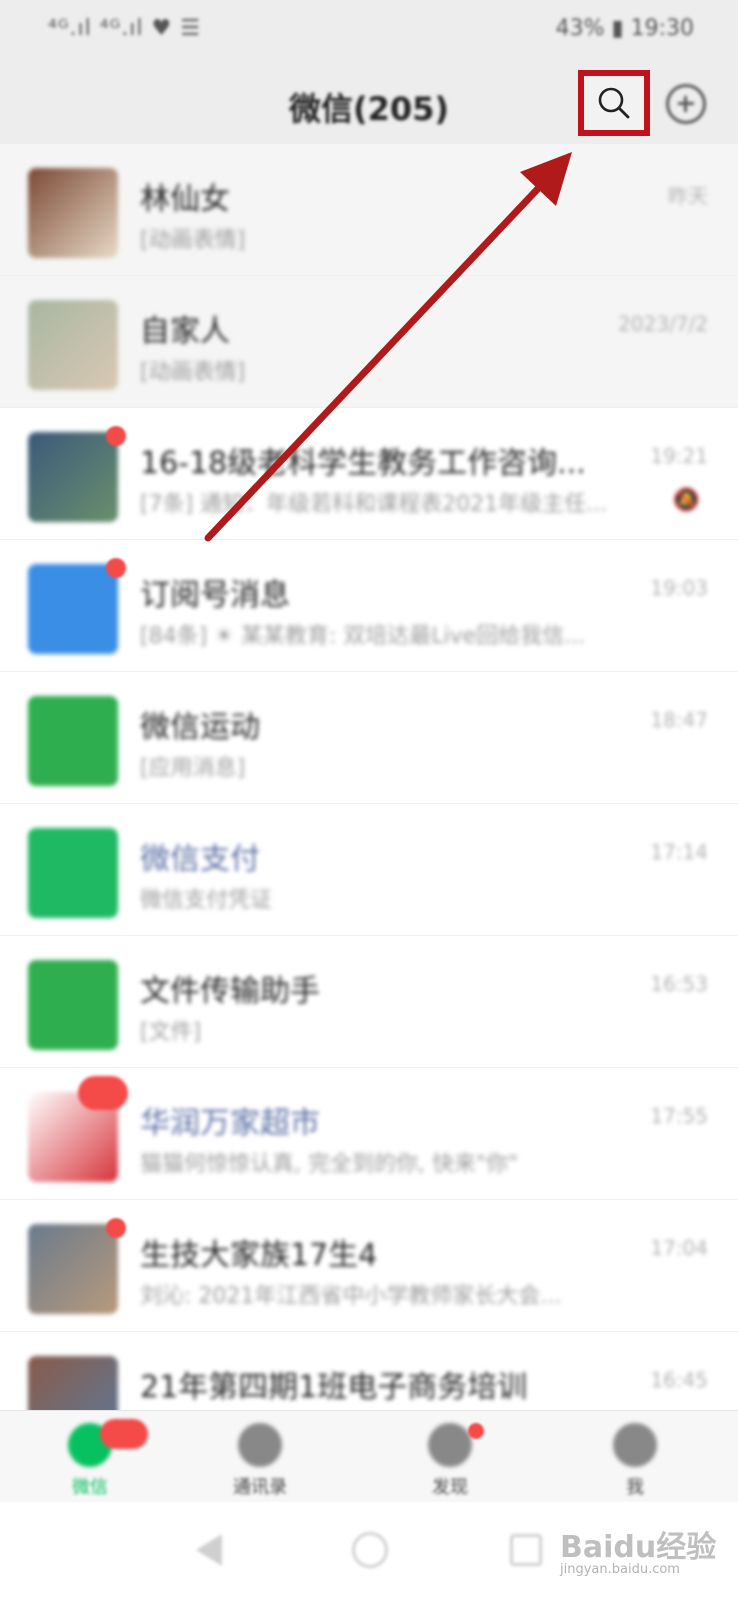 This screenshot has width=738, height=1600. Describe the element at coordinates (260, 1445) in the screenshot. I see `contacts-icon` at that location.